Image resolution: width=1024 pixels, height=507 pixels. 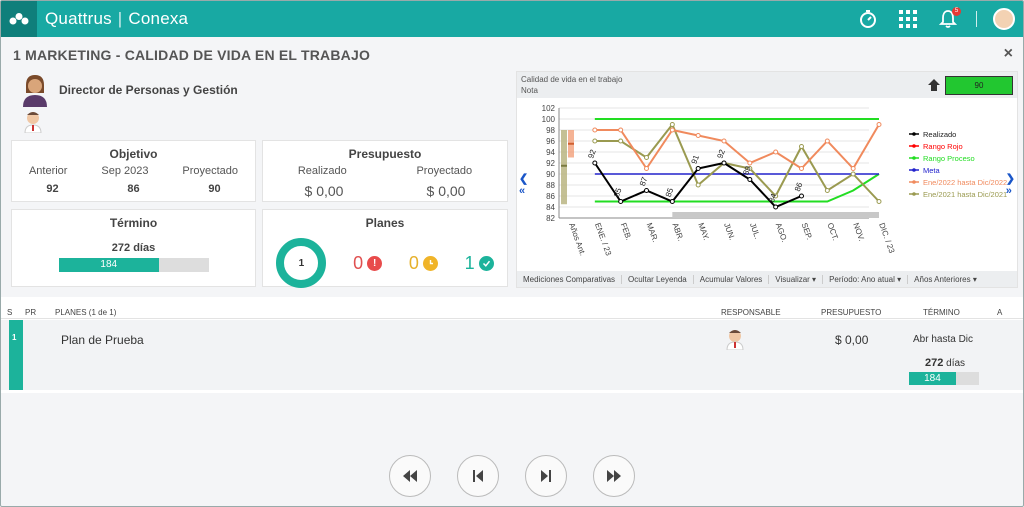 I want to click on objective-title: Objetivo, so click(x=133, y=154).